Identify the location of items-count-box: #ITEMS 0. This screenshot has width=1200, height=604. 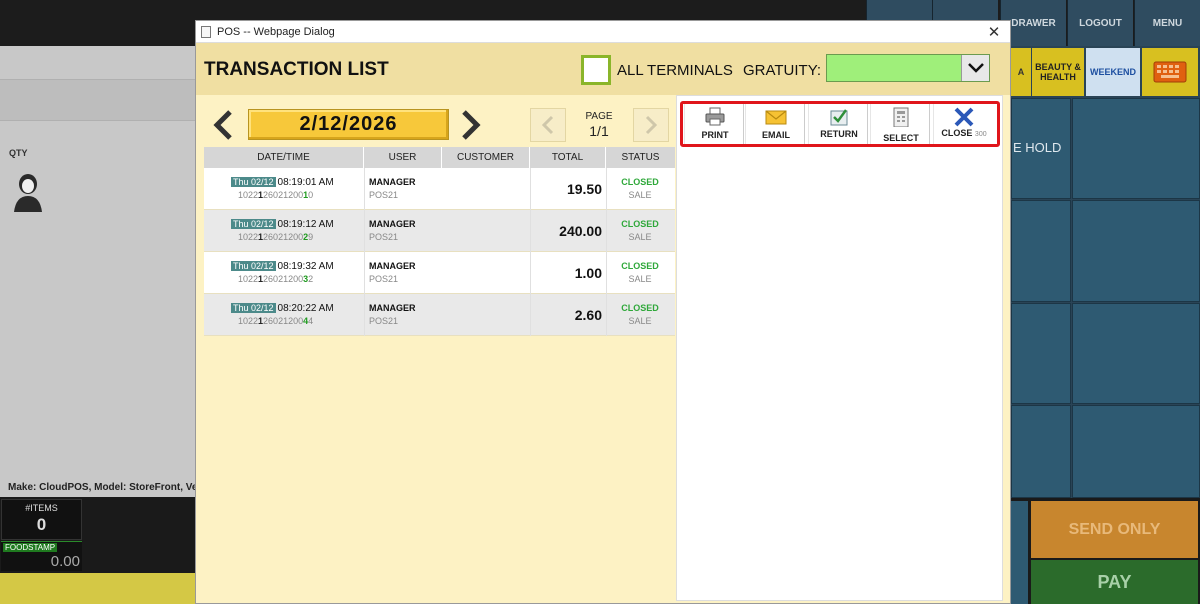
(41, 519).